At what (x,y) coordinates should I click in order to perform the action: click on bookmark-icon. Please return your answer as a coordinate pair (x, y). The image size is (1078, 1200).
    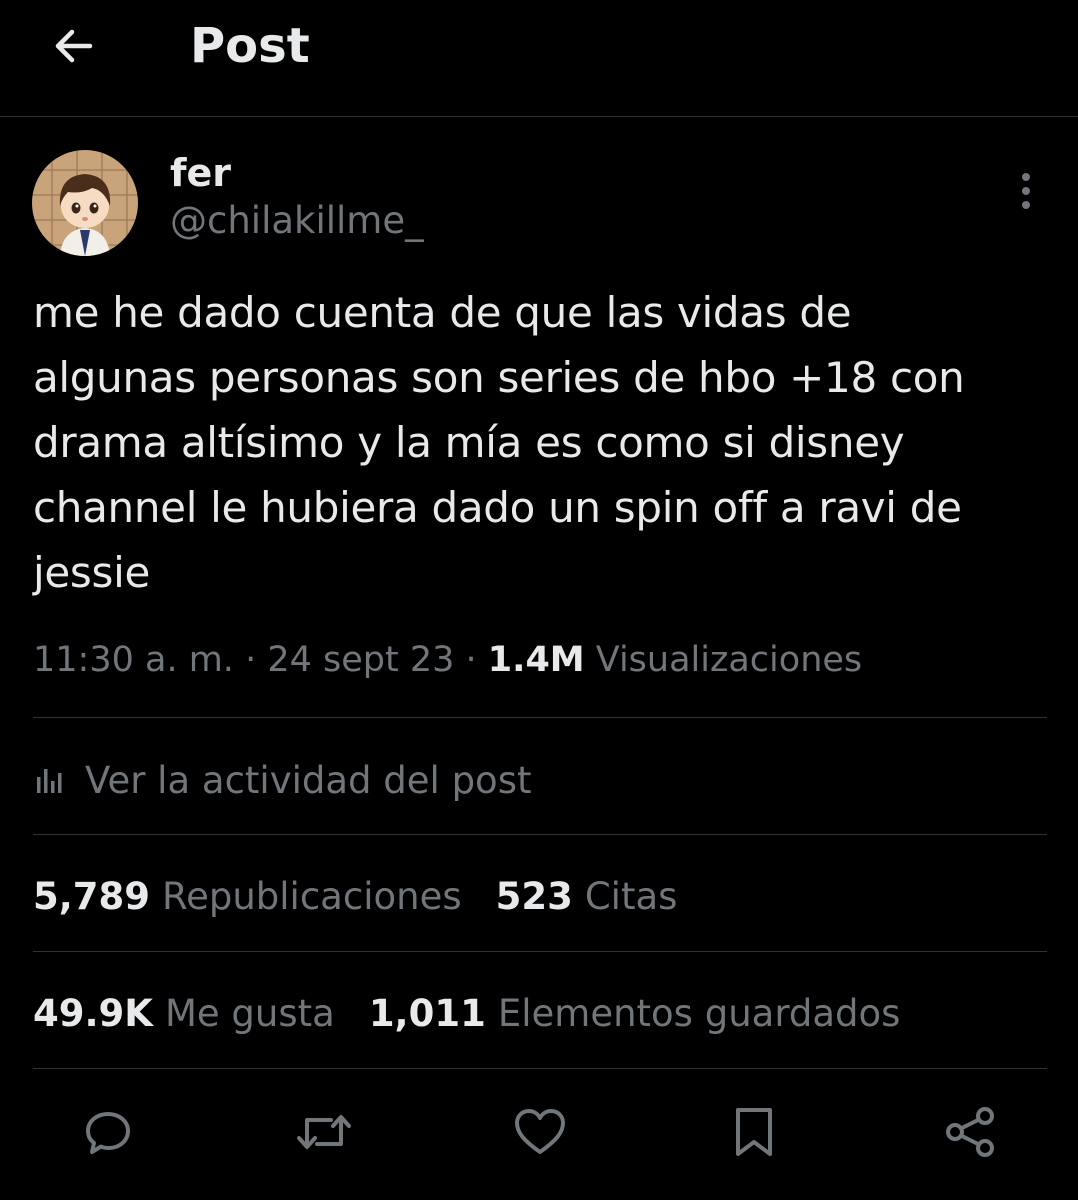
    Looking at the image, I should click on (754, 1132).